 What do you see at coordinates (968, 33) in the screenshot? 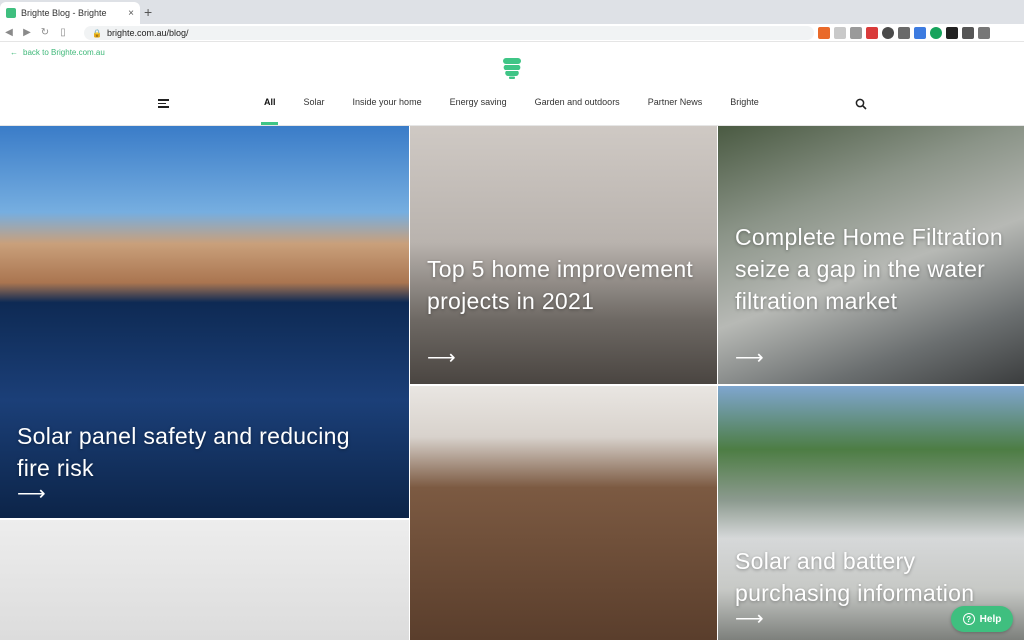
I see `puzzle-icon` at bounding box center [968, 33].